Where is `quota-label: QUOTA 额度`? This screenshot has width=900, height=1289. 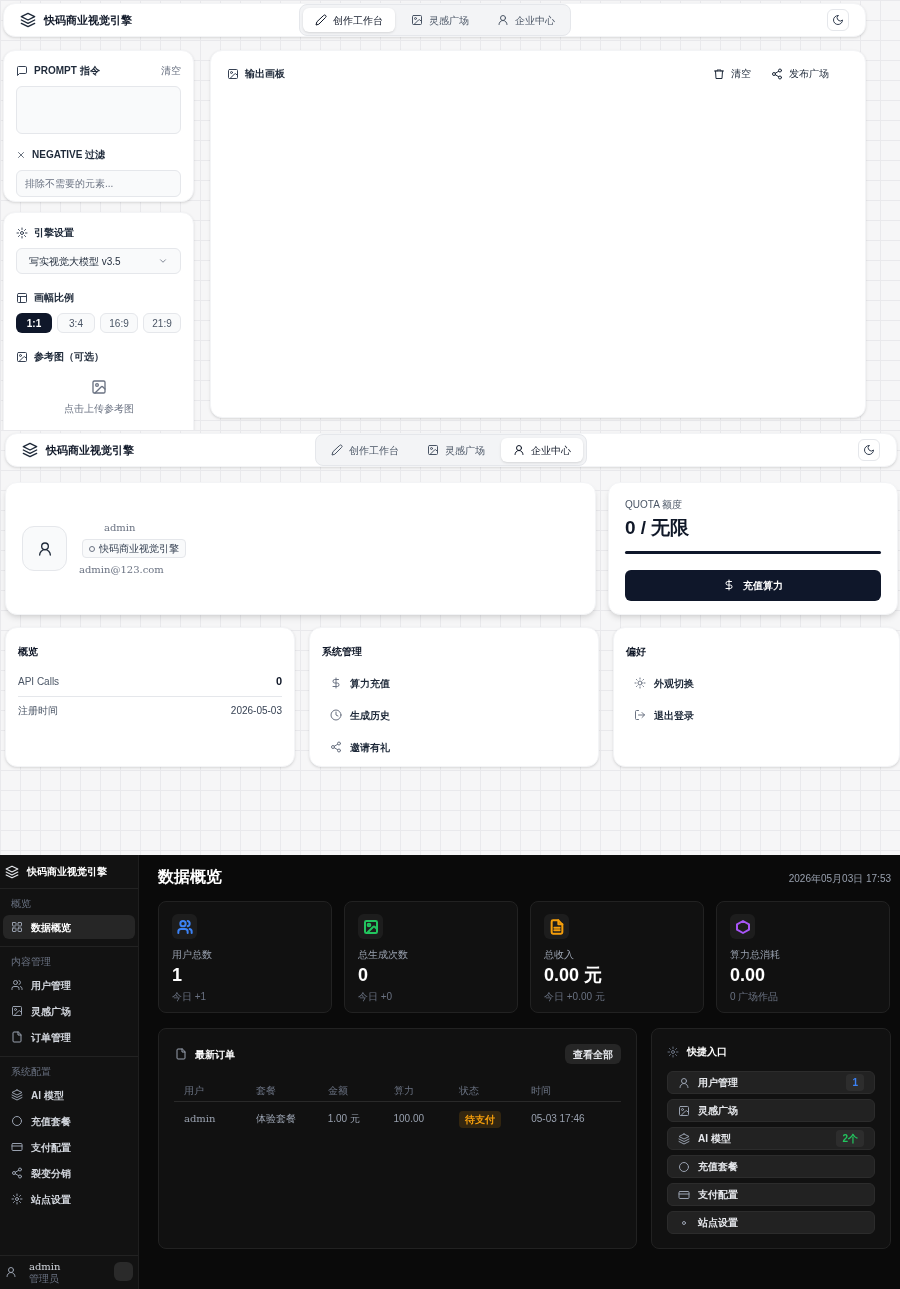
quota-label: QUOTA 额度 is located at coordinates (654, 505).